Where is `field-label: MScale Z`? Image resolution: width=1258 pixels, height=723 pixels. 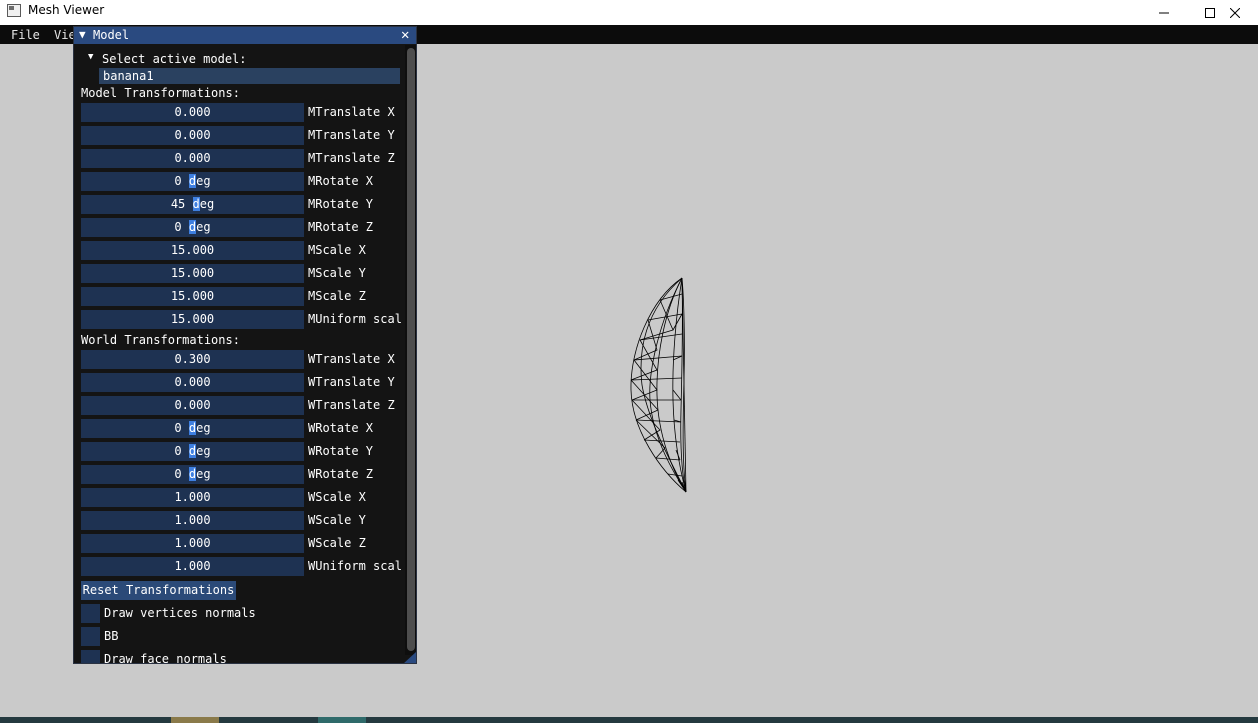
field-label: MScale Z is located at coordinates (337, 296).